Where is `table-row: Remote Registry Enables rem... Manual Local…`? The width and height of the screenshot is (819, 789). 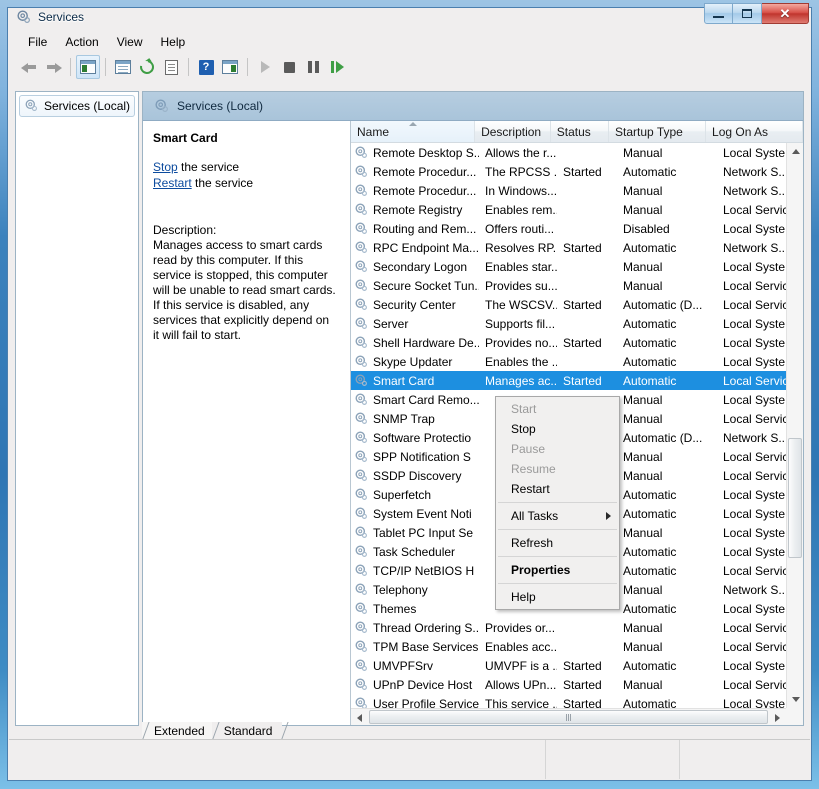
table-row: Remote Registry Enables rem... Manual Local… is located at coordinates (568, 209).